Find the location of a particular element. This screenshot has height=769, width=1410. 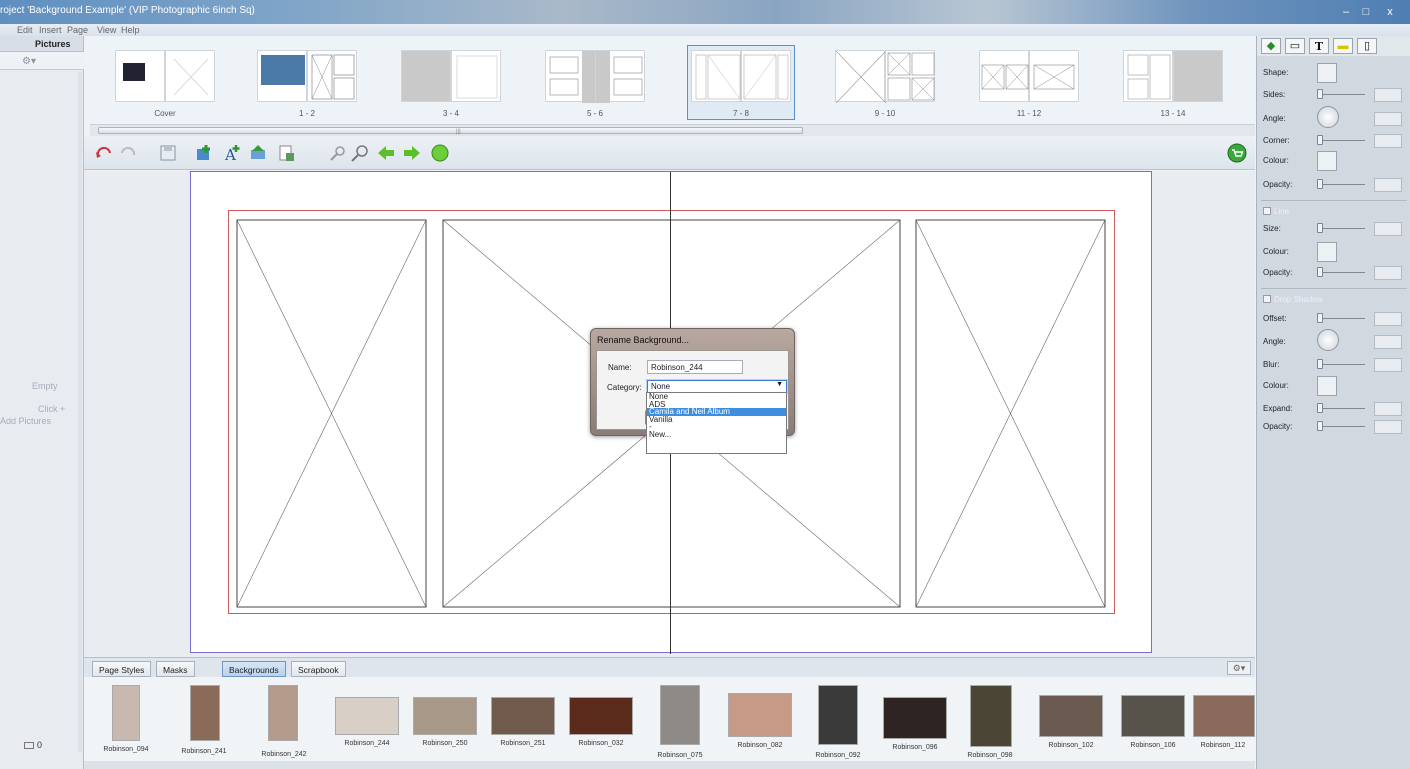

help-icon is located at coordinates (440, 153).